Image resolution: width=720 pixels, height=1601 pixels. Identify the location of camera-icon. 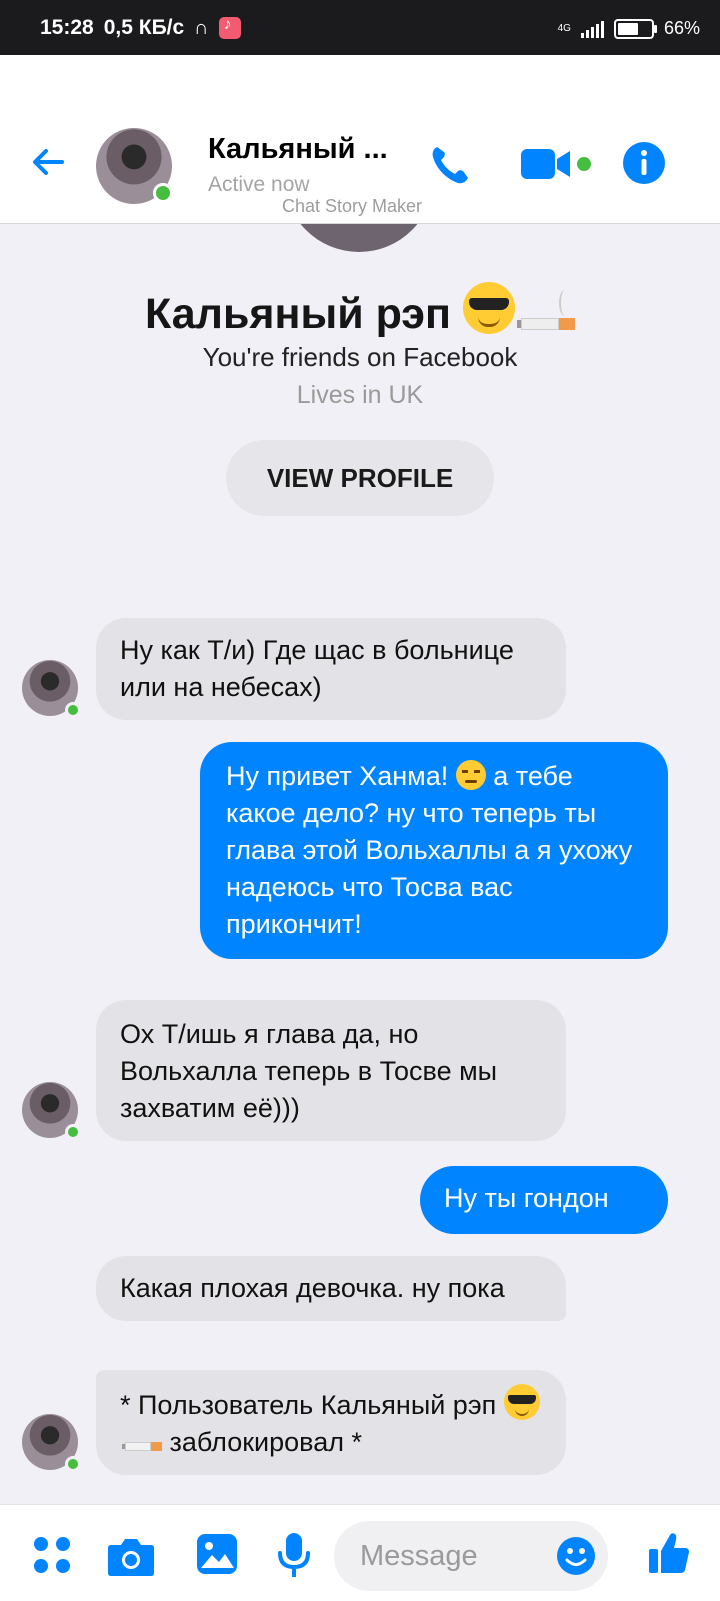
(131, 1556).